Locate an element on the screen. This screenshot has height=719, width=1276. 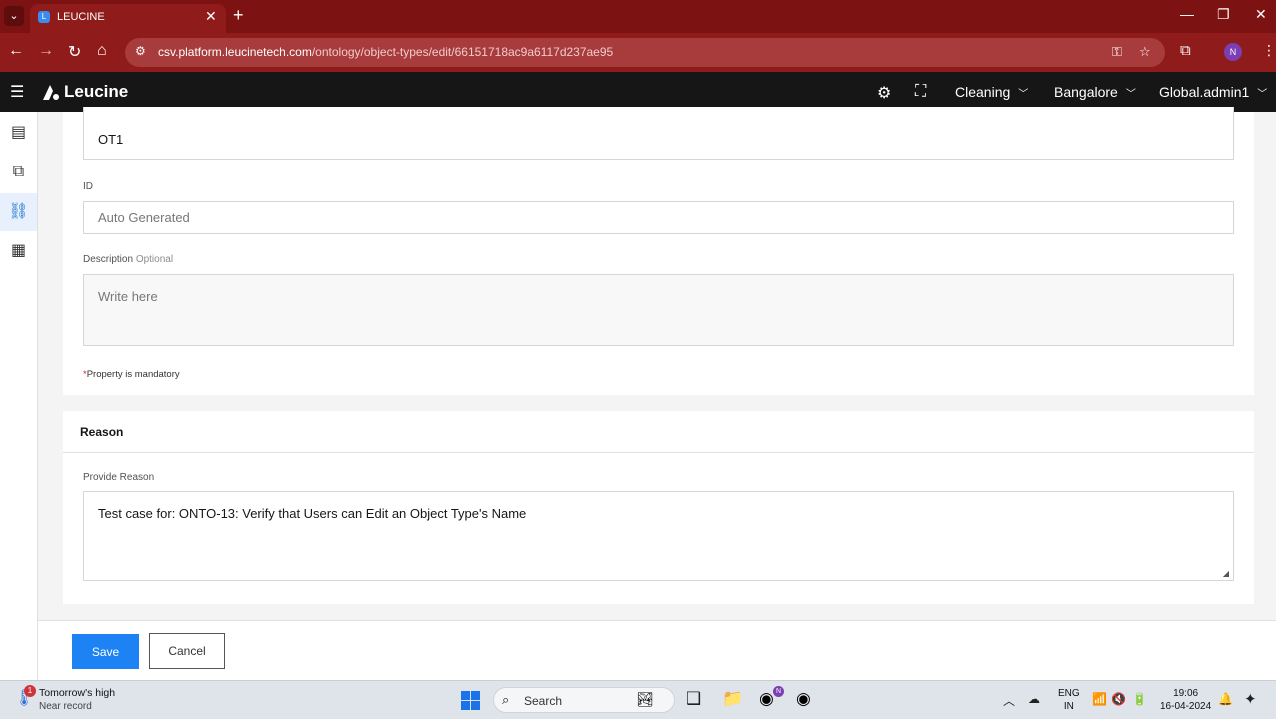
home-icon: ⌂ is located at coordinates (102, 51).